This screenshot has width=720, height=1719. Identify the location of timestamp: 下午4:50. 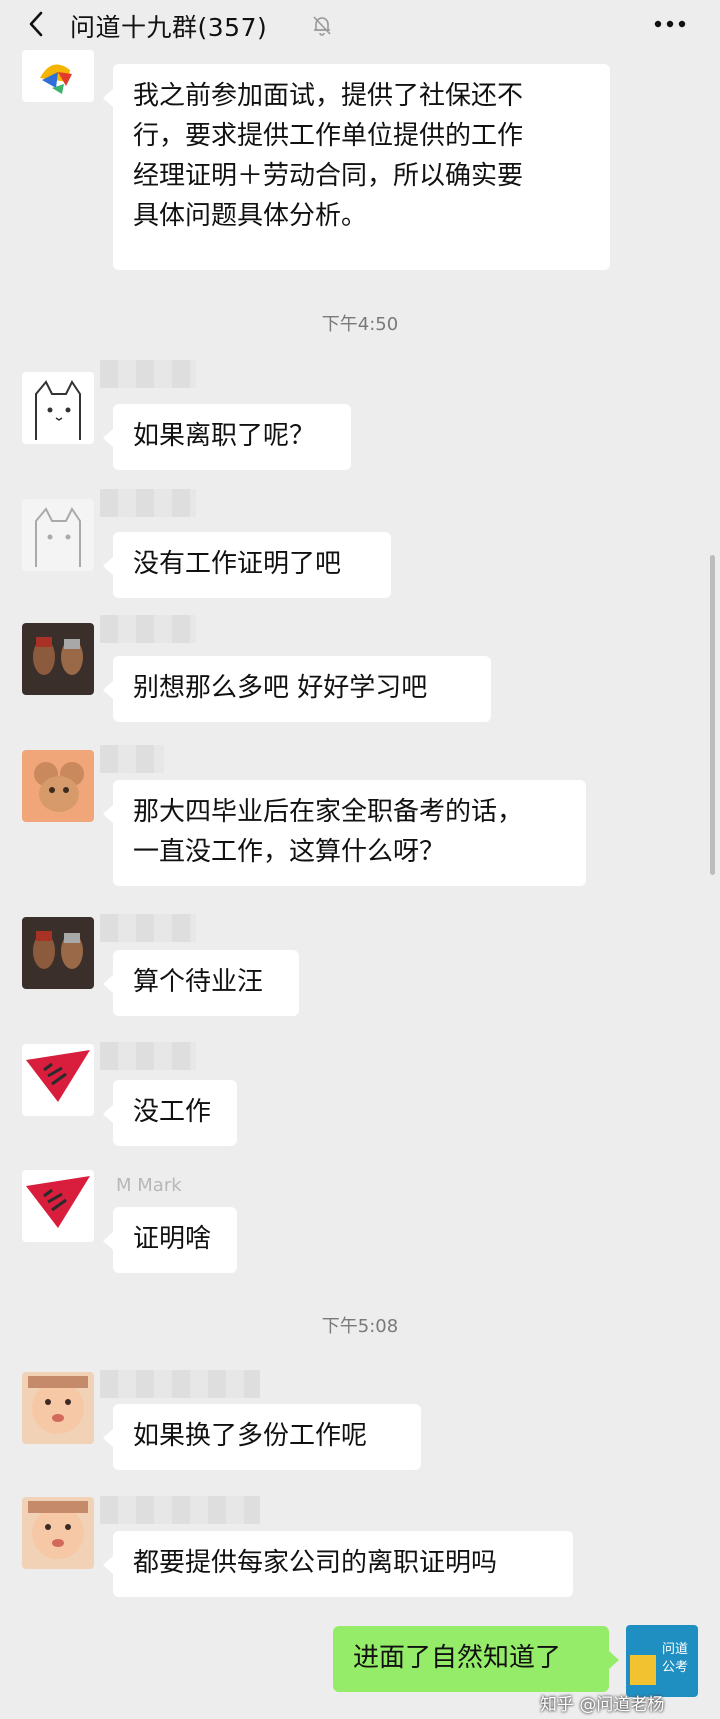
(360, 324).